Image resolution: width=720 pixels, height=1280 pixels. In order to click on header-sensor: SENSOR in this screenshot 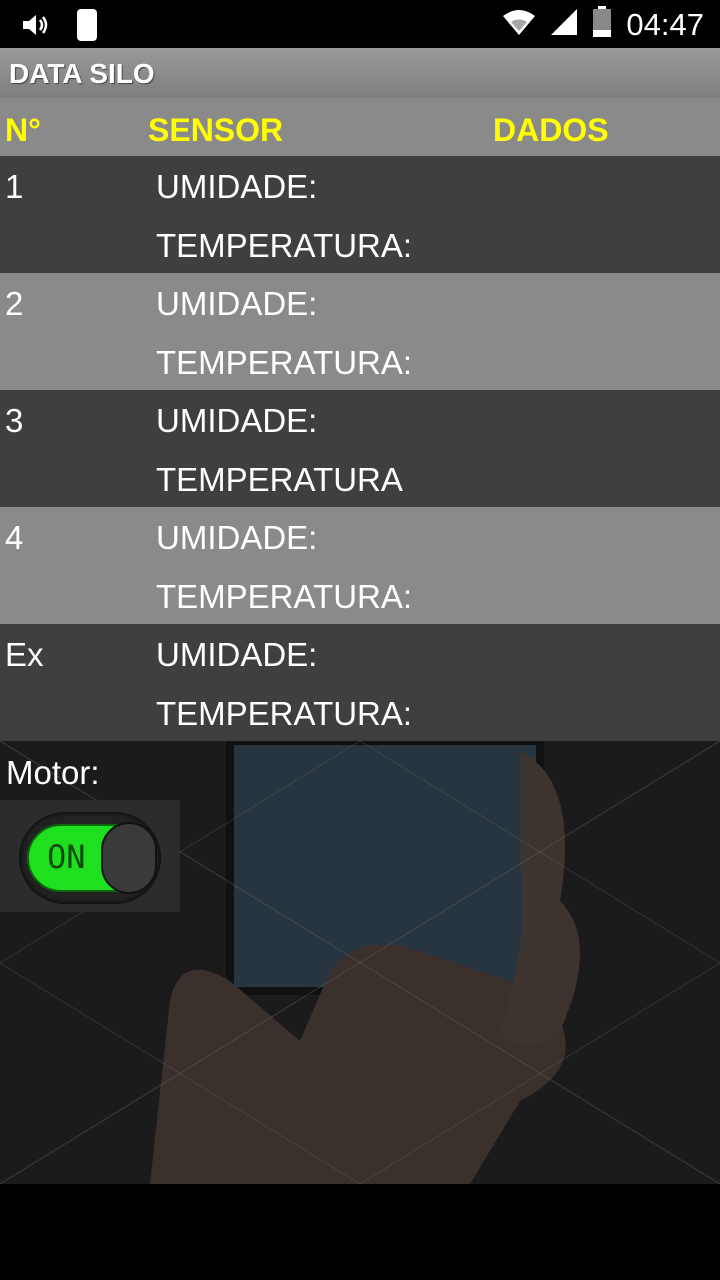, I will do `click(216, 130)`.